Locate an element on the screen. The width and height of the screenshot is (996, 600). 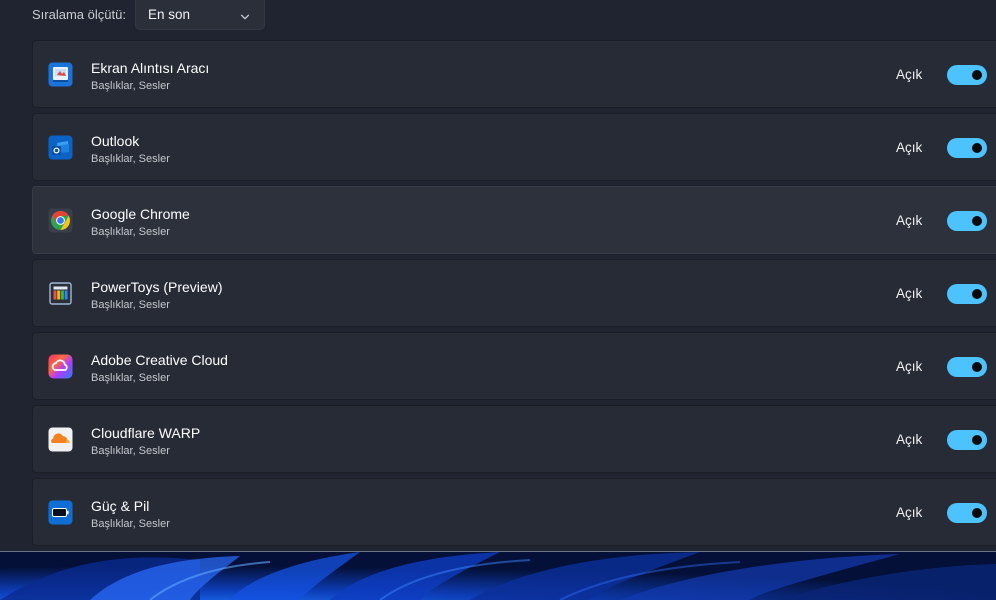
app-row-outlook: Outlook Başlıklar, Sesler Açık is located at coordinates (514, 147).